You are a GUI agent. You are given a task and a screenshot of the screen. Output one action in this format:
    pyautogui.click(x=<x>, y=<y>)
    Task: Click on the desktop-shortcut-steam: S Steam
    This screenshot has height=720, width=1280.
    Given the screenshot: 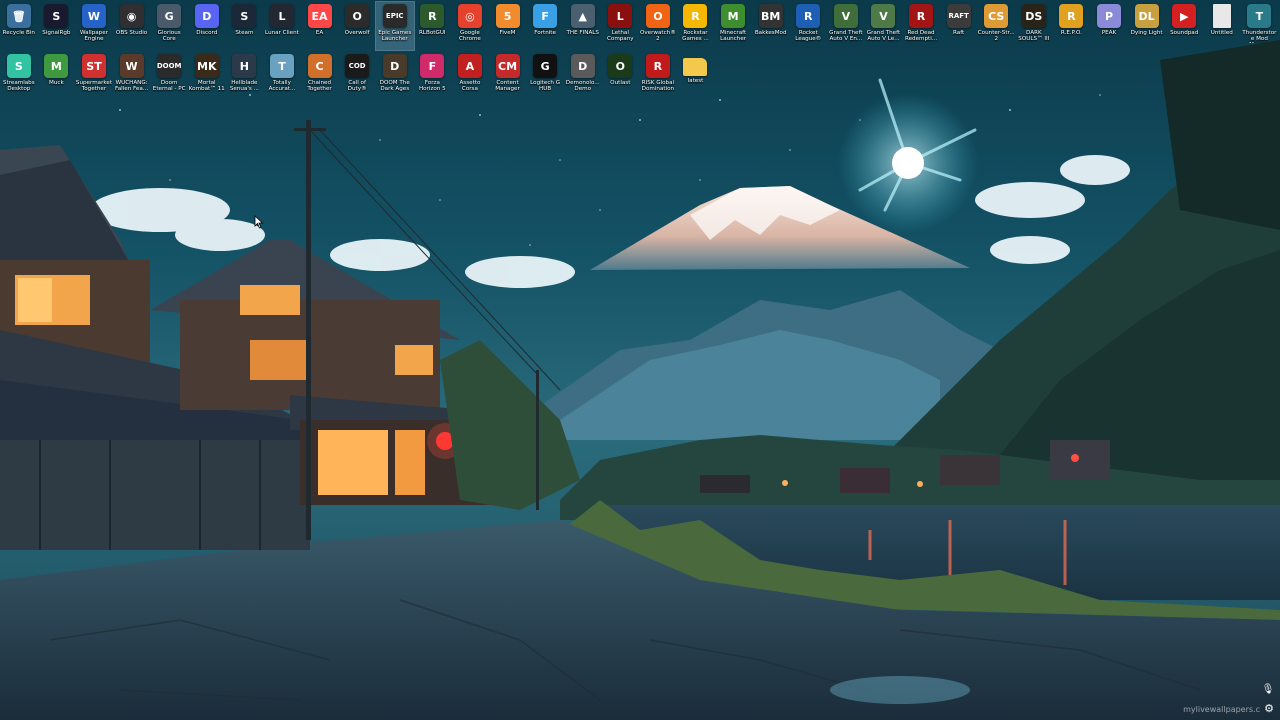 What is the action you would take?
    pyautogui.click(x=245, y=26)
    